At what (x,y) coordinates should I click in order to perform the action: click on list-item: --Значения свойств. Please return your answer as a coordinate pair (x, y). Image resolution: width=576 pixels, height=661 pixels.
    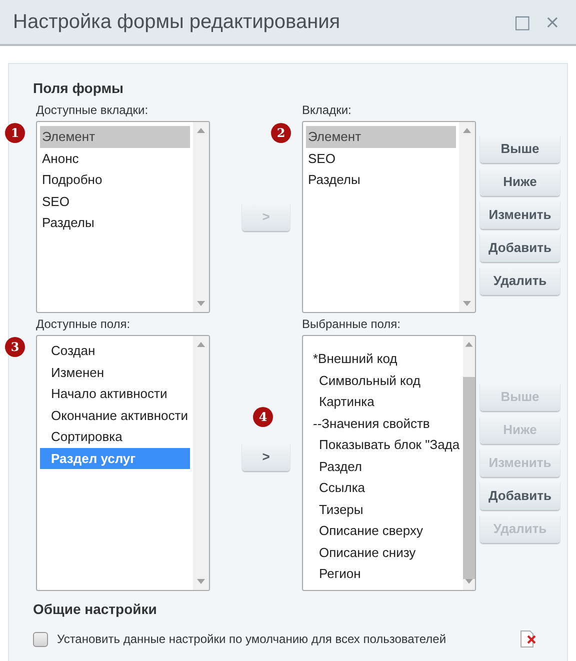
    Looking at the image, I should click on (383, 423).